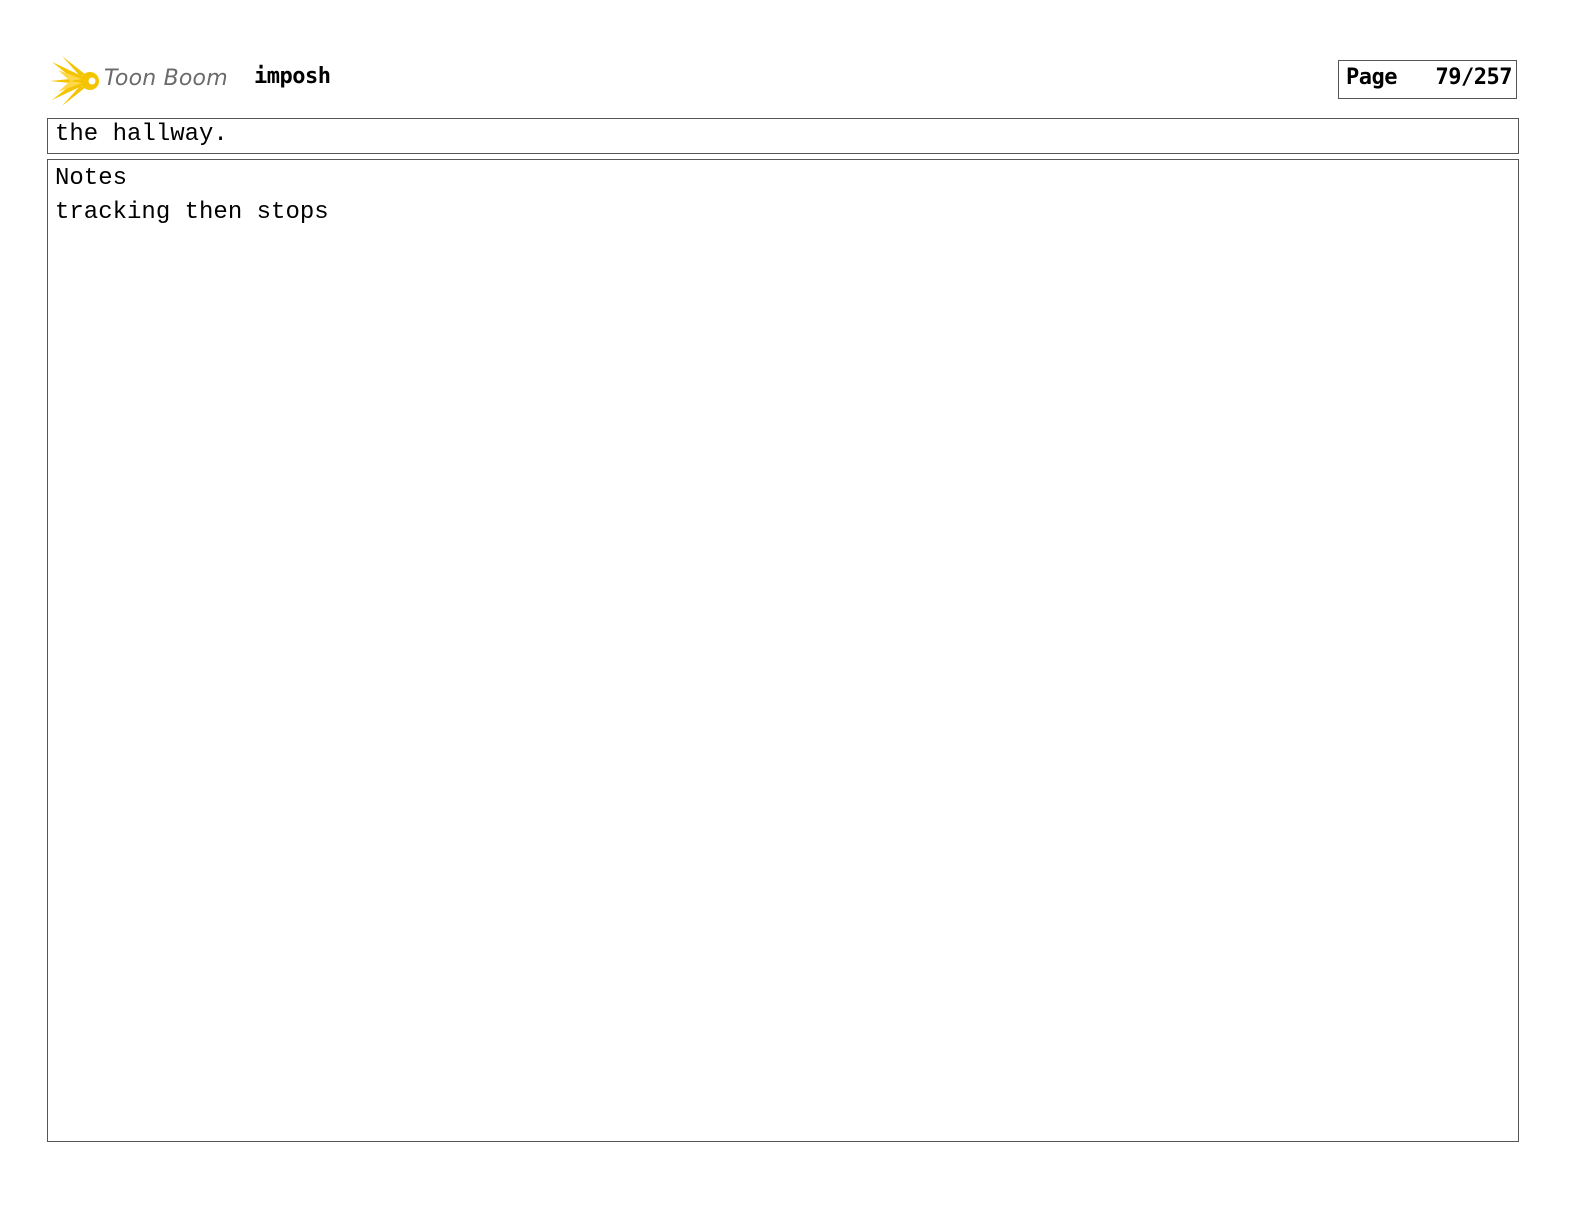 Image resolution: width=1584 pixels, height=1224 pixels. Describe the element at coordinates (1427, 79) in the screenshot. I see `page-indicator: Page 79/257` at that location.